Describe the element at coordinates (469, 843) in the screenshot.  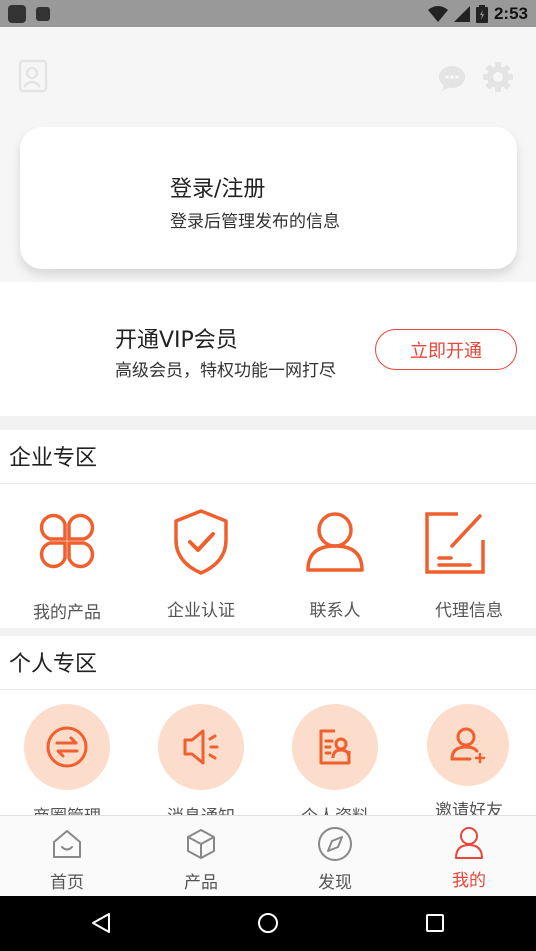
I see `user-icon` at that location.